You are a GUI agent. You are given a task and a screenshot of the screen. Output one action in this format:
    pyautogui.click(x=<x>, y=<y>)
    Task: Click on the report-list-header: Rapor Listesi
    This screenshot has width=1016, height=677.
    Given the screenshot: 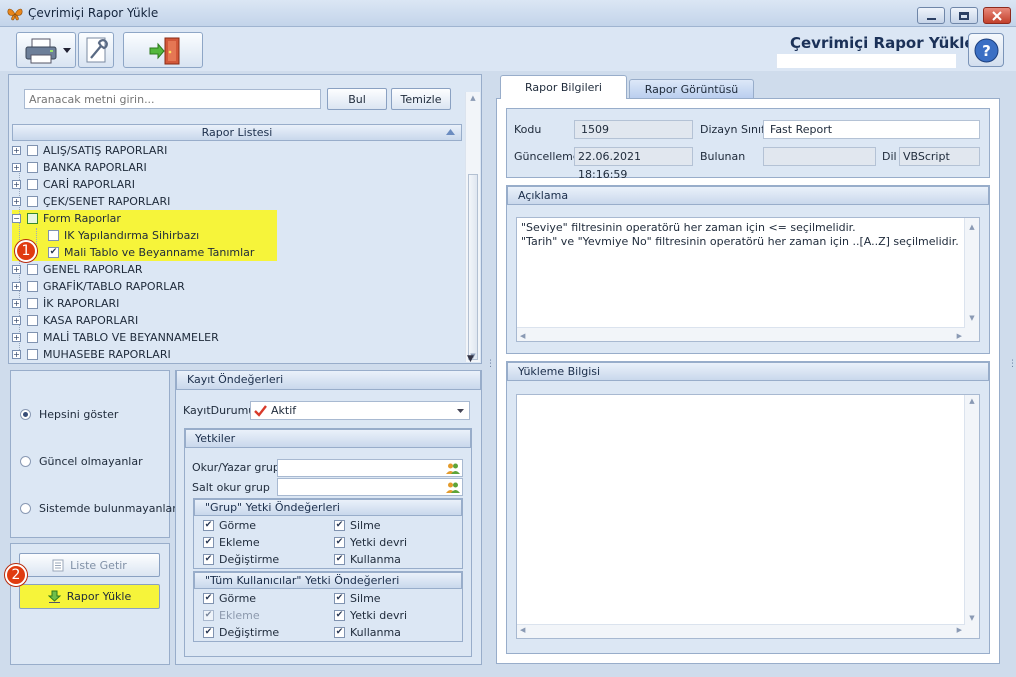 What is the action you would take?
    pyautogui.click(x=237, y=132)
    